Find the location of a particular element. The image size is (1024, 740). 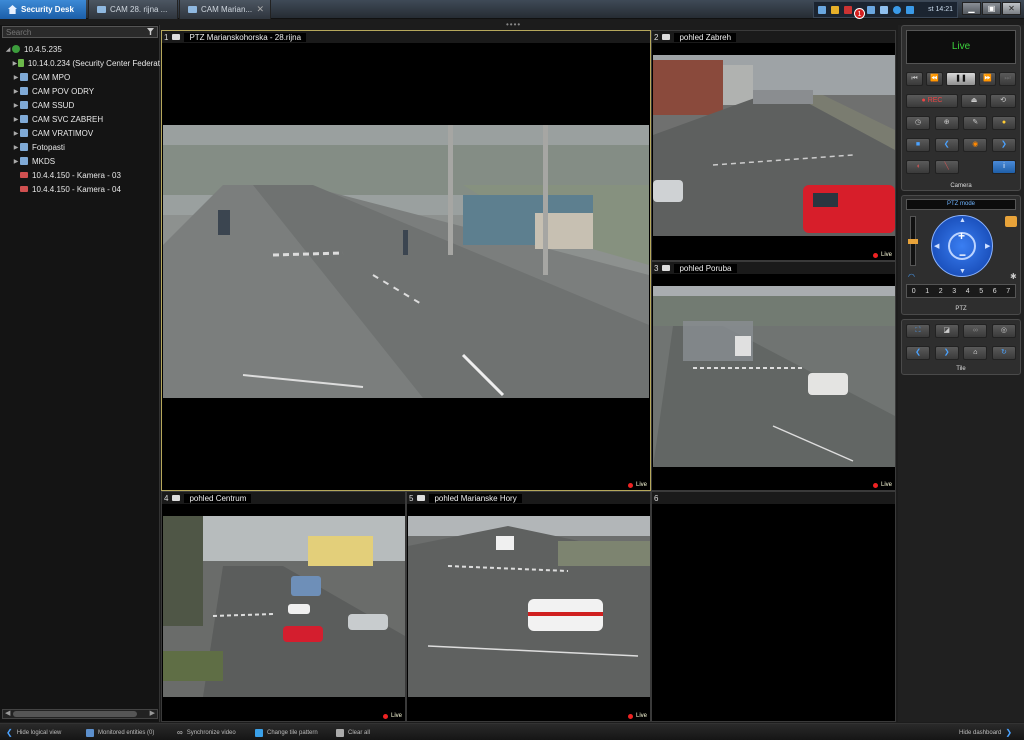

info-icon: i is located at coordinates (1003, 167).